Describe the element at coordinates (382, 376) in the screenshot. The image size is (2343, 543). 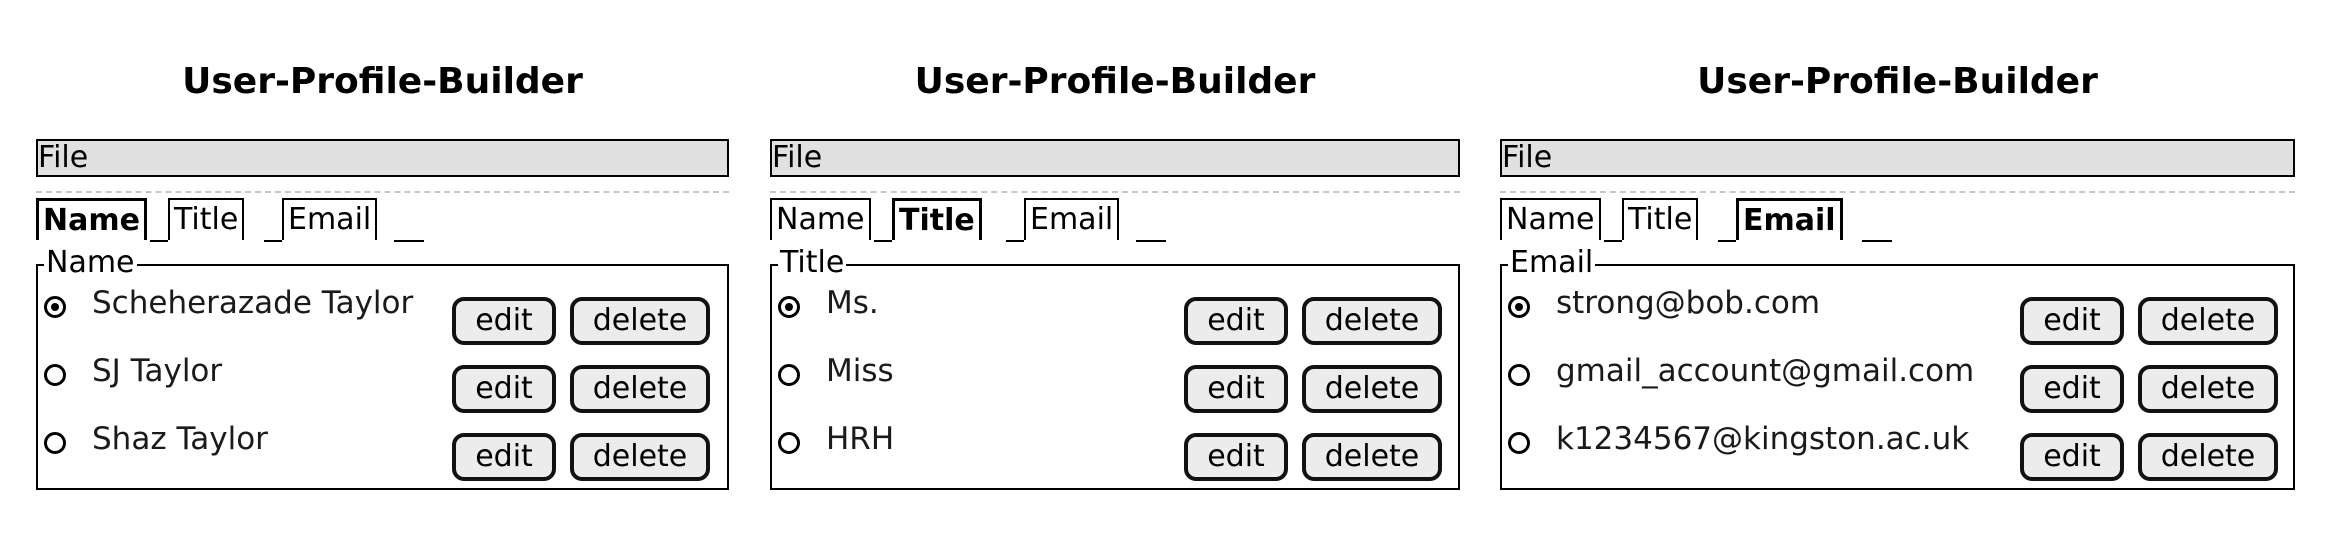
I see `list-item: SJ Taylor edit delete` at that location.